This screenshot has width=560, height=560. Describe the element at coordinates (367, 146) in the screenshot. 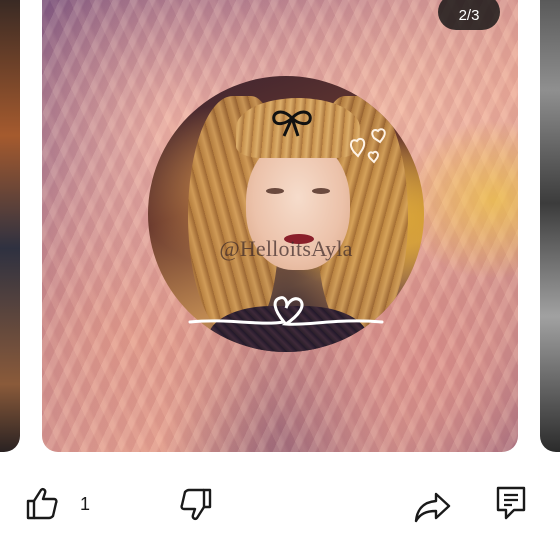

I see `hearts-doodle-icon` at that location.